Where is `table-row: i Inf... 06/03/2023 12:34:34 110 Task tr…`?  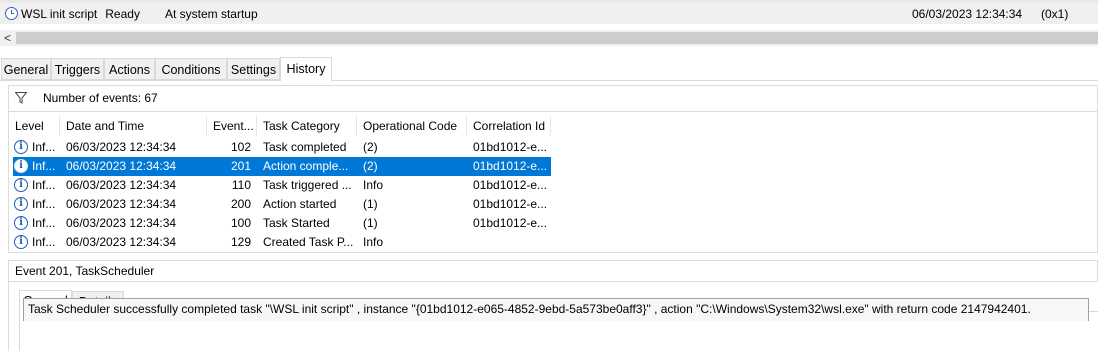
table-row: i Inf... 06/03/2023 12:34:34 110 Task tr… is located at coordinates (282, 185).